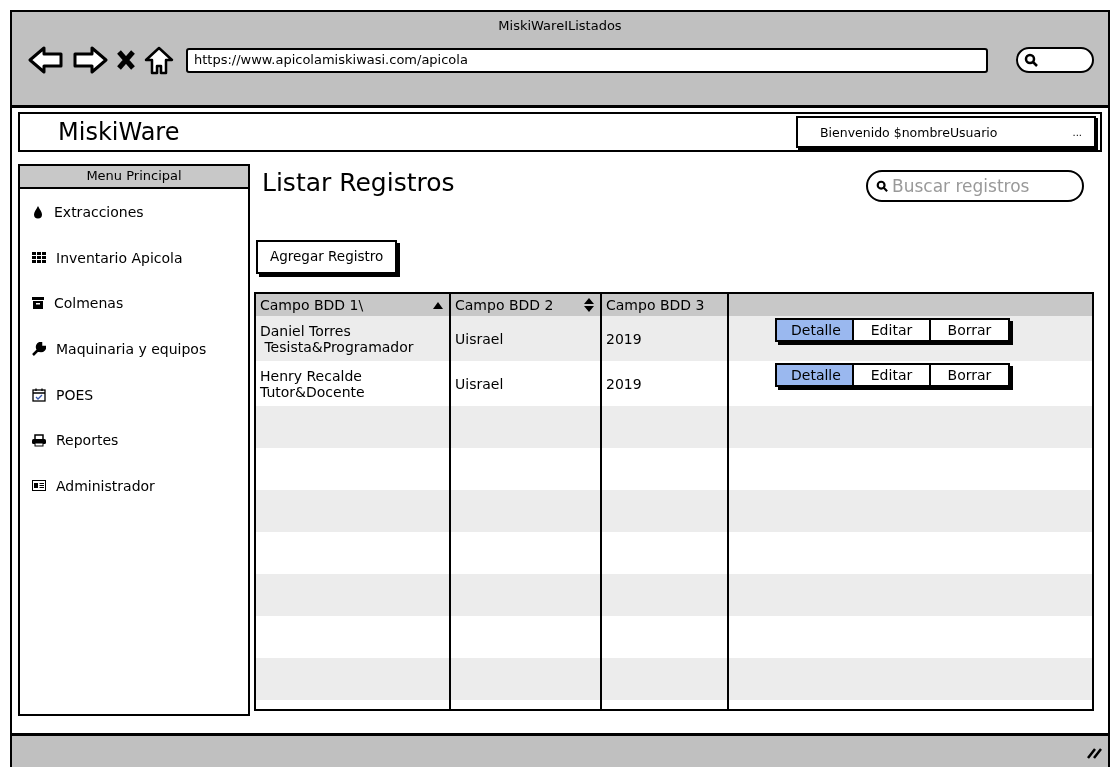 This screenshot has height=767, width=1117. Describe the element at coordinates (87, 440) in the screenshot. I see `item-label: Reportes` at that location.